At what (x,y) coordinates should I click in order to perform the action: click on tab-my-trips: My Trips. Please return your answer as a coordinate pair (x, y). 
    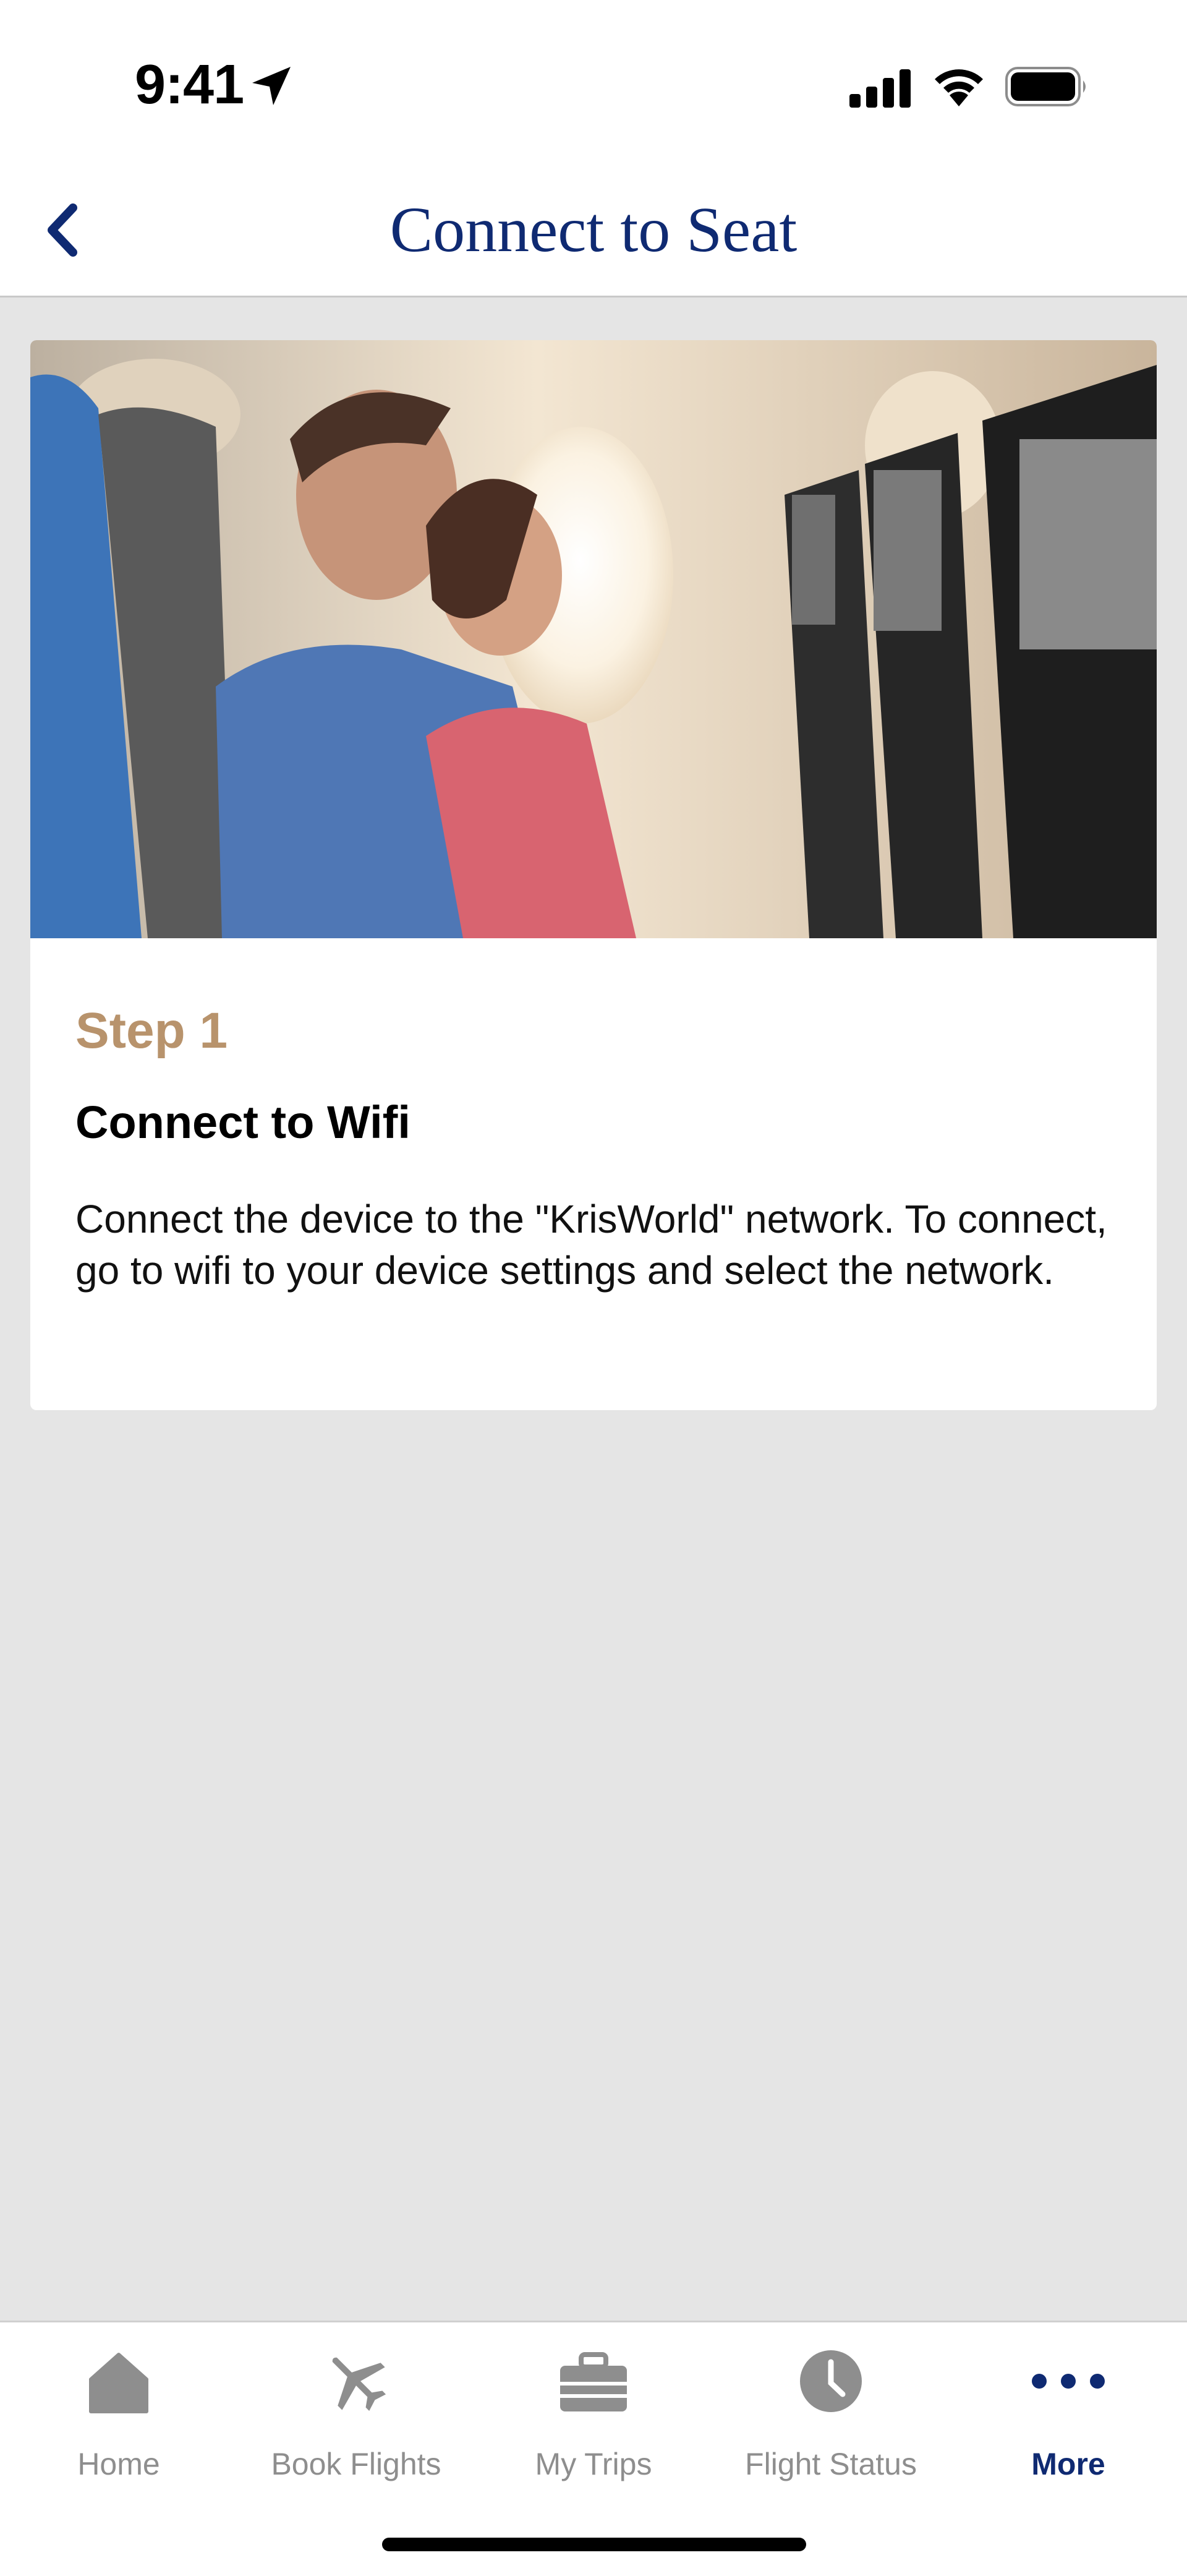
    Looking at the image, I should click on (593, 2409).